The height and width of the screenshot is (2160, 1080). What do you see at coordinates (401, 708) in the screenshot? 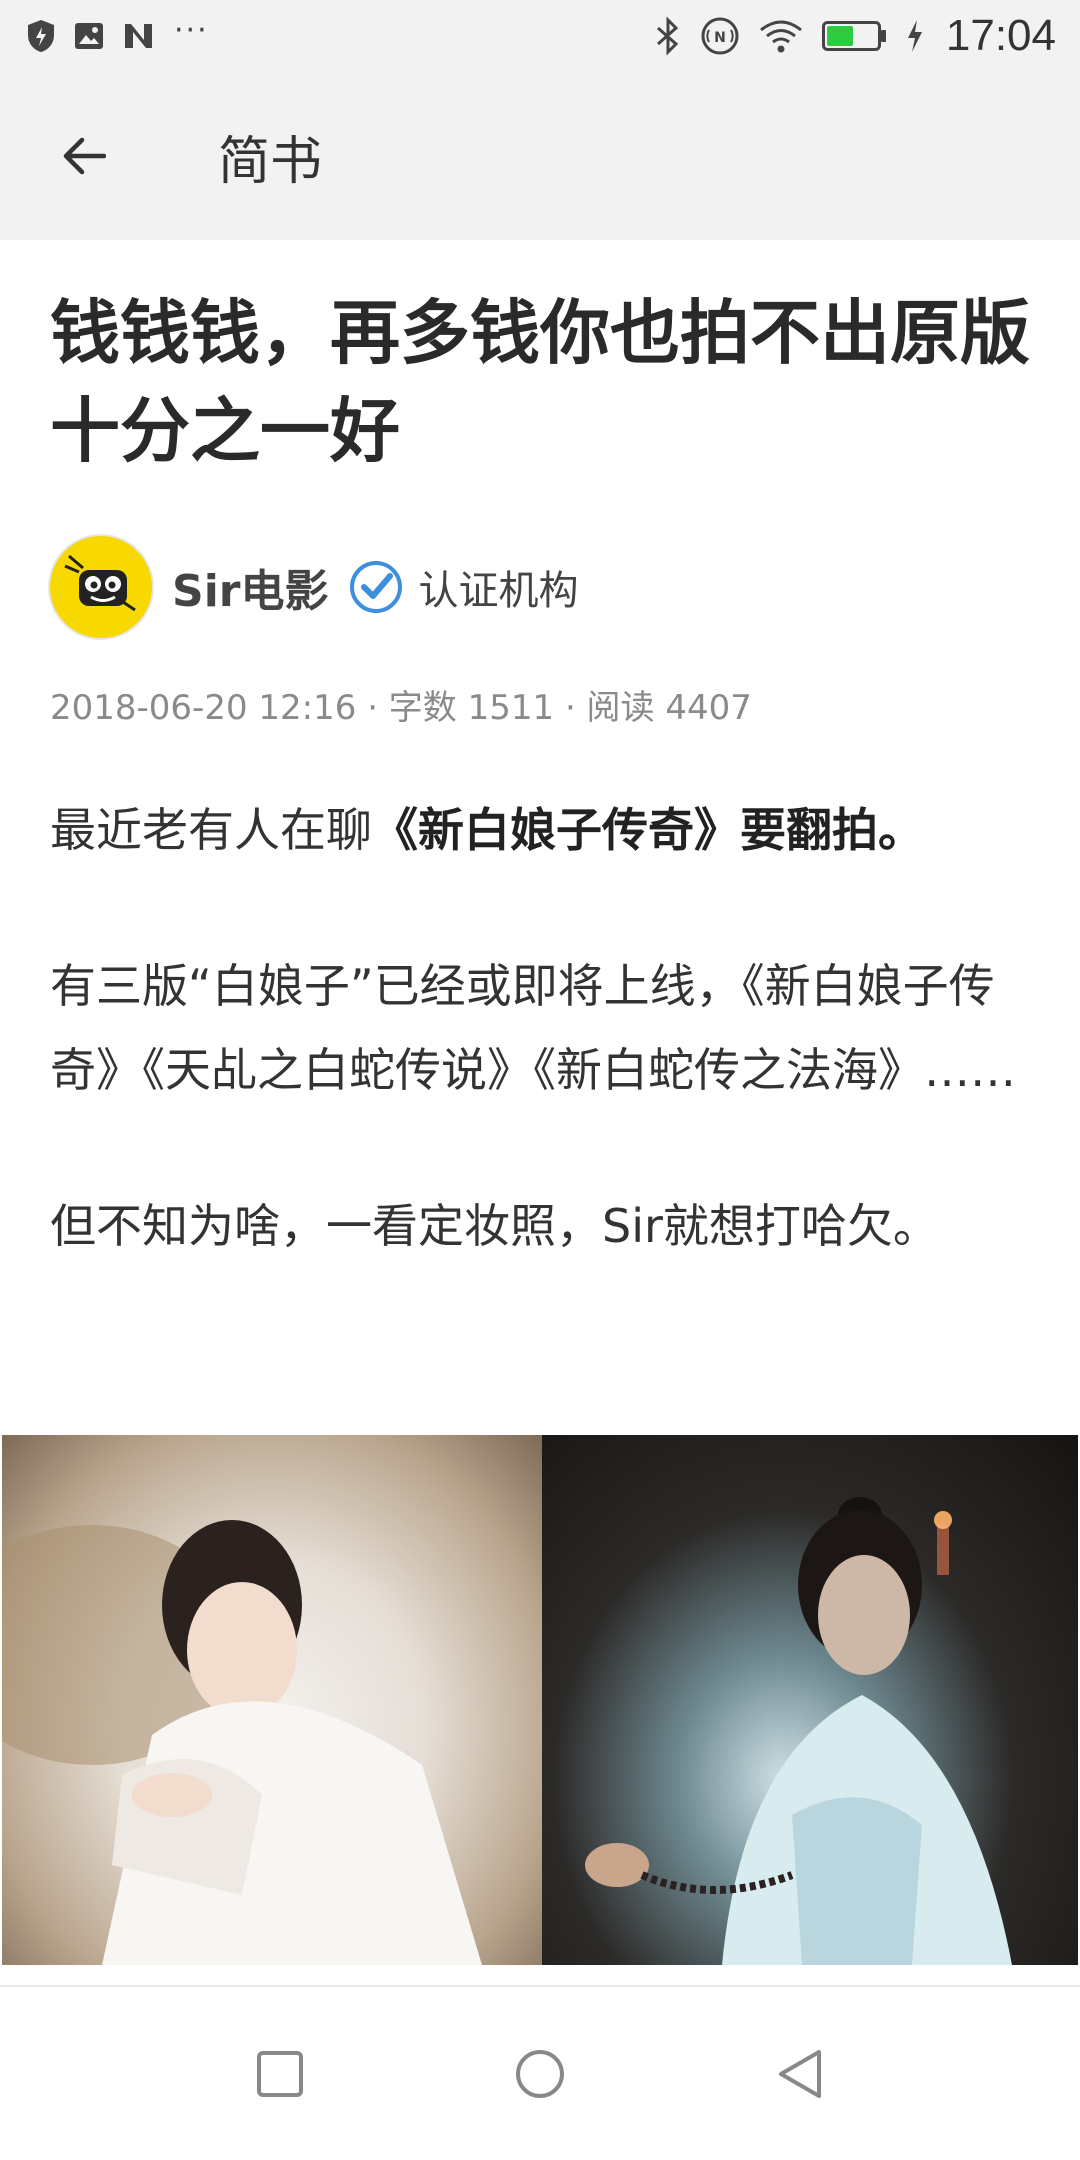
I see `article-meta: 2018-06-20 12:16 · 字数 1511 · 阅读 4407` at bounding box center [401, 708].